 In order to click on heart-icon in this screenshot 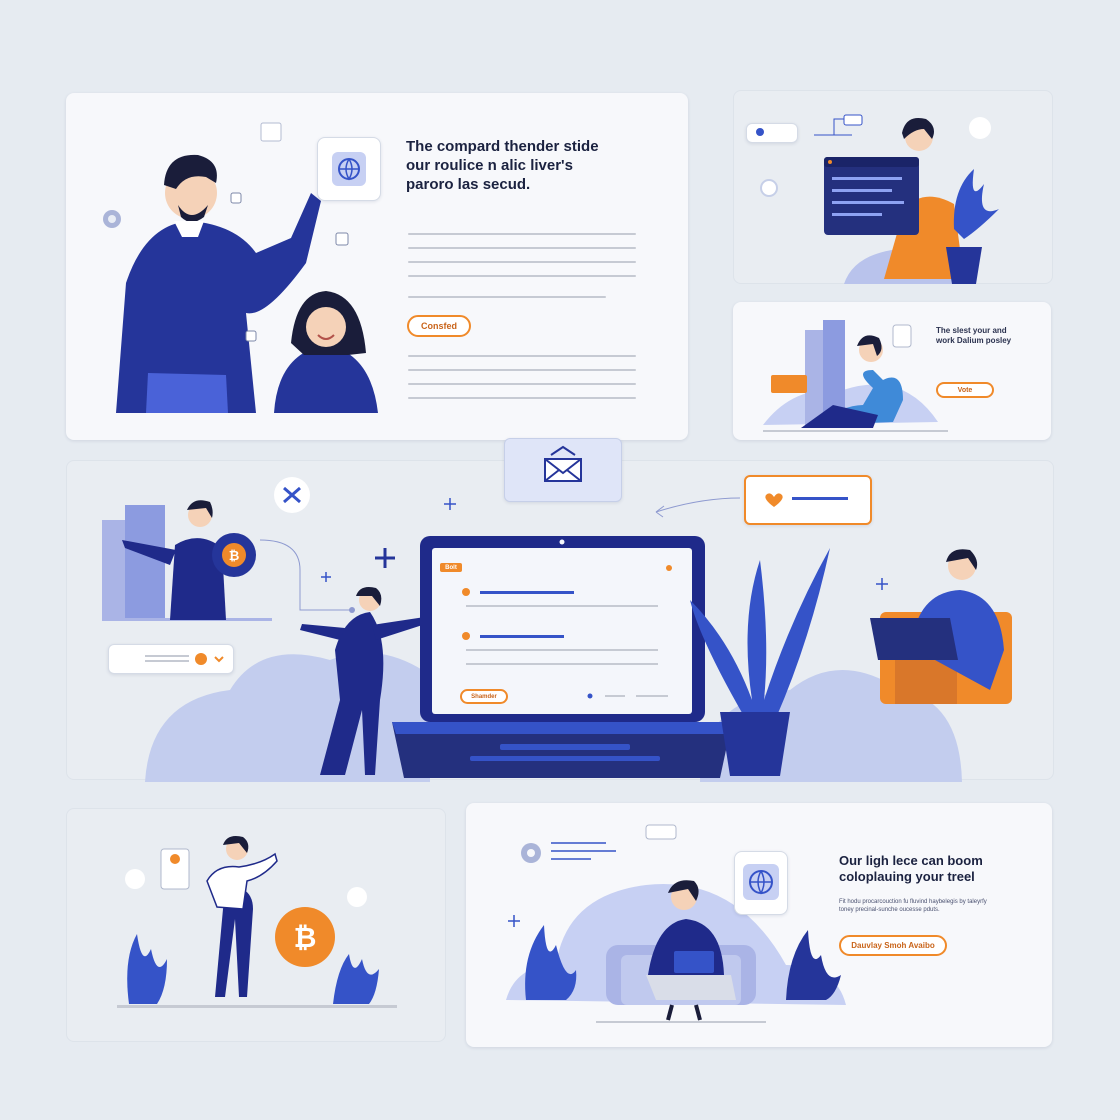, I will do `click(806, 500)`.